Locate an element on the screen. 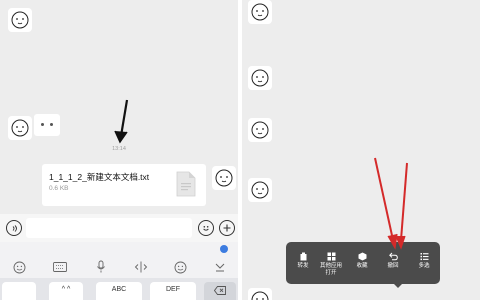 This screenshot has height=300, width=480. forward-icon is located at coordinates (303, 256).